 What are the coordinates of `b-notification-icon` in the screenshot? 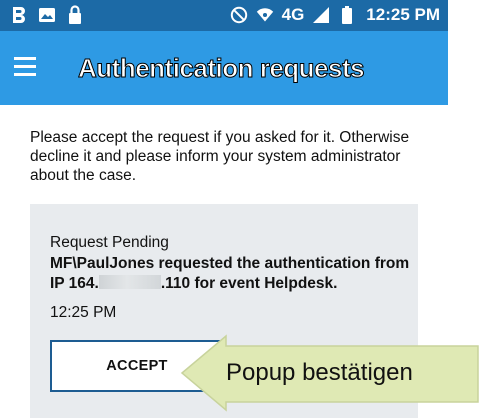 It's located at (19, 15).